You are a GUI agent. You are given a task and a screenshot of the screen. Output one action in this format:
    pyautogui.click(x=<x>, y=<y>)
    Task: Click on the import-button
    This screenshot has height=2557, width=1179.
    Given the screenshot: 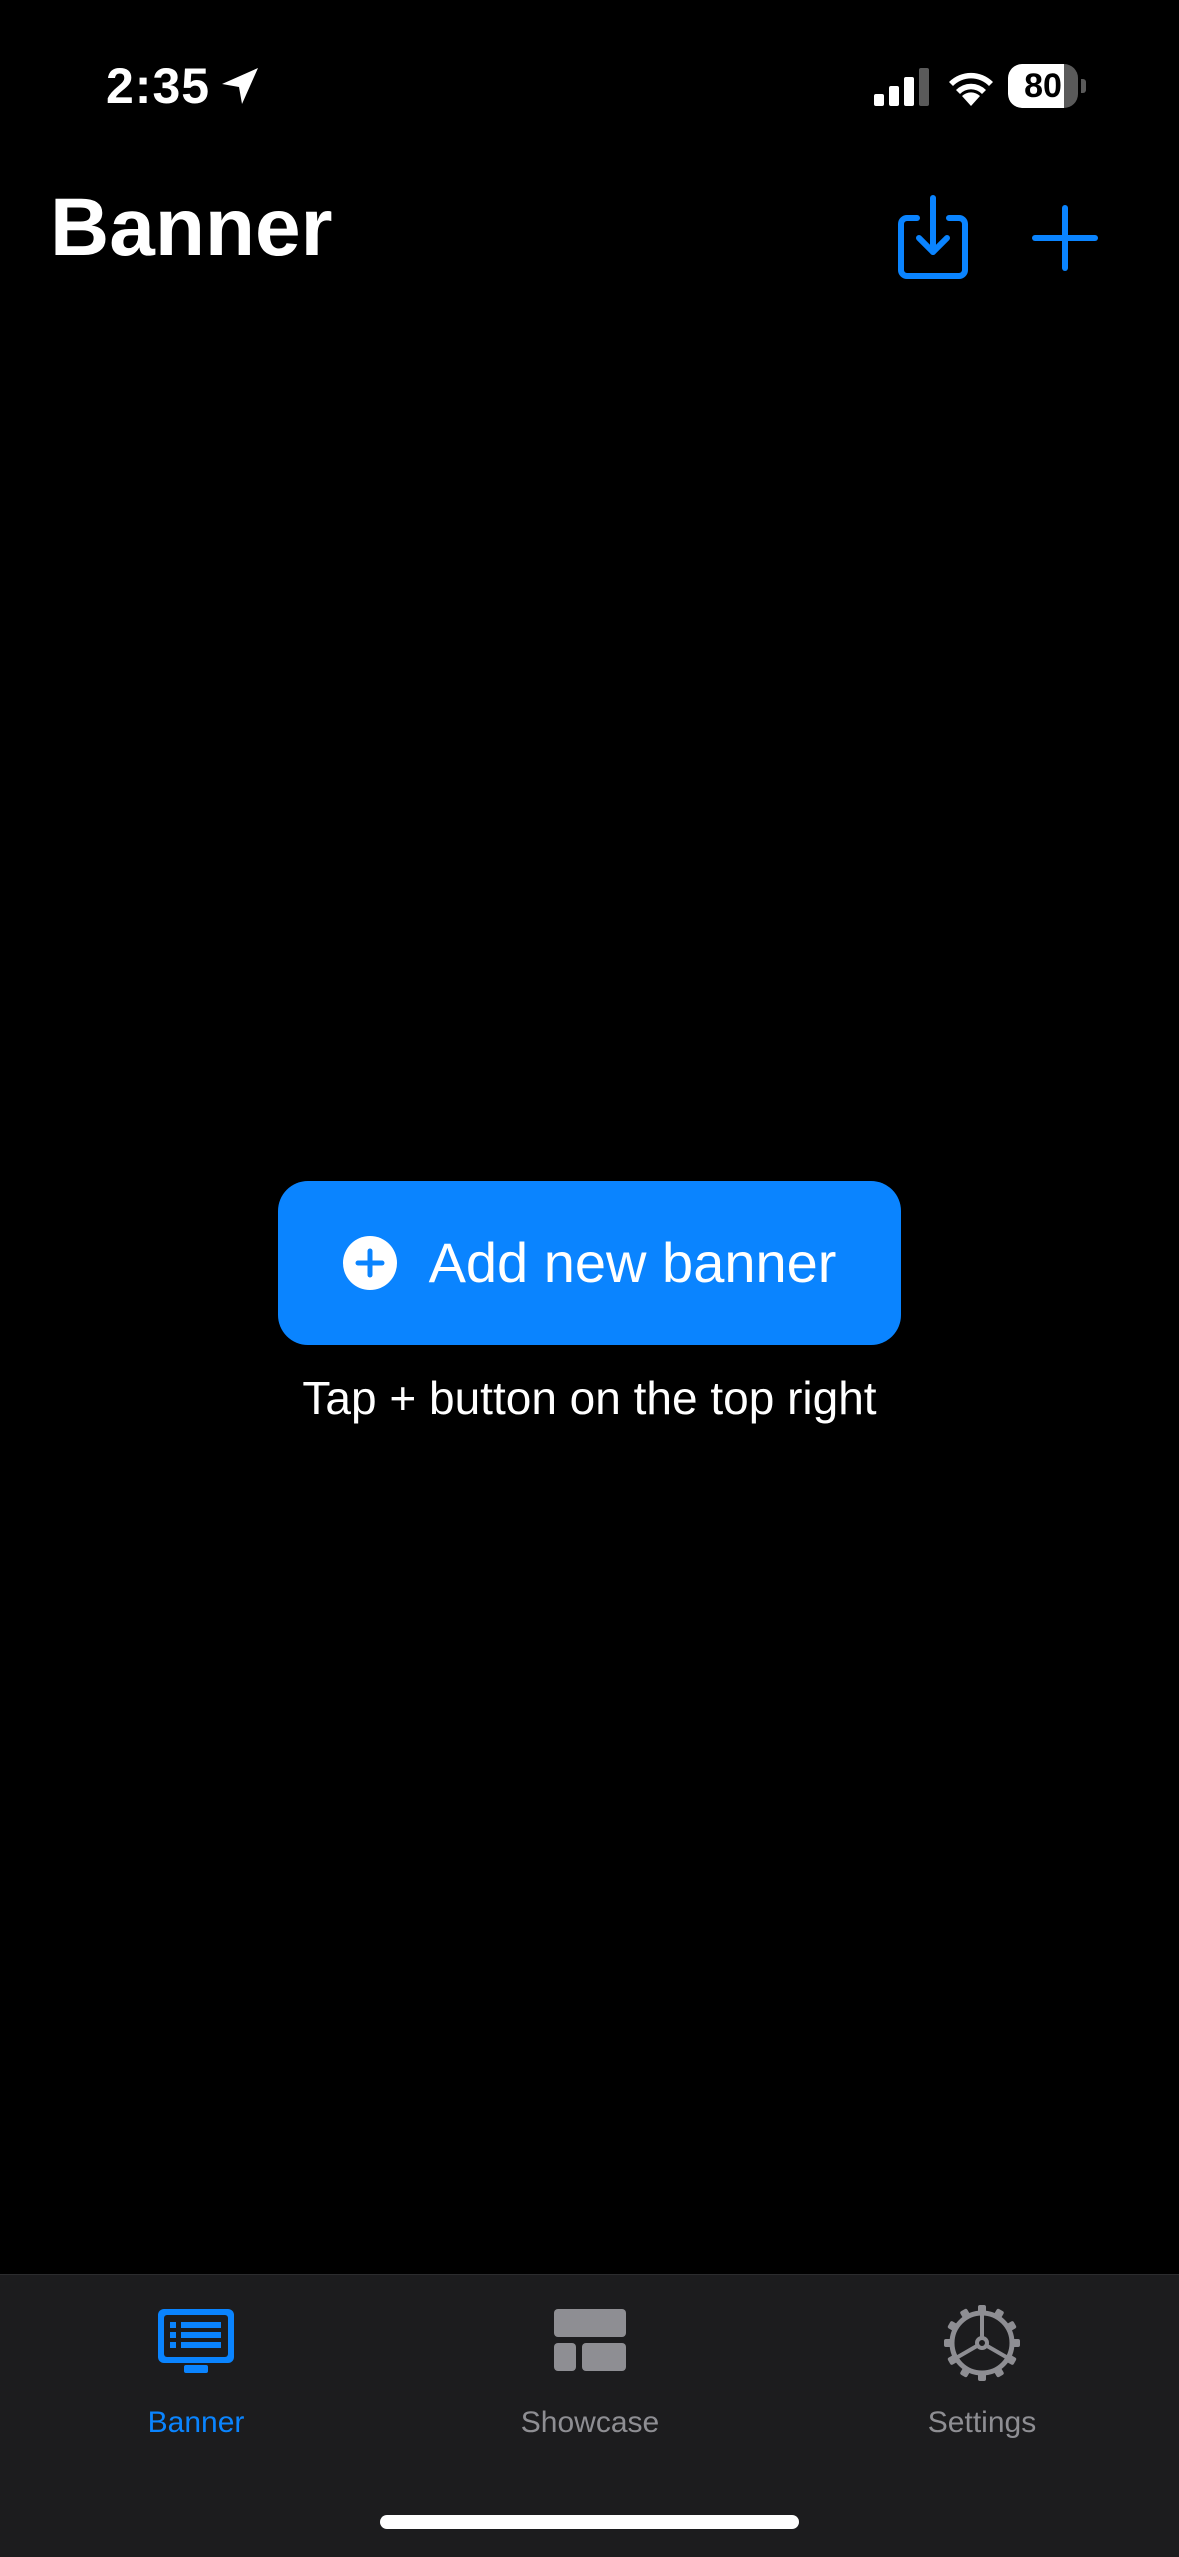 What is the action you would take?
    pyautogui.click(x=933, y=237)
    